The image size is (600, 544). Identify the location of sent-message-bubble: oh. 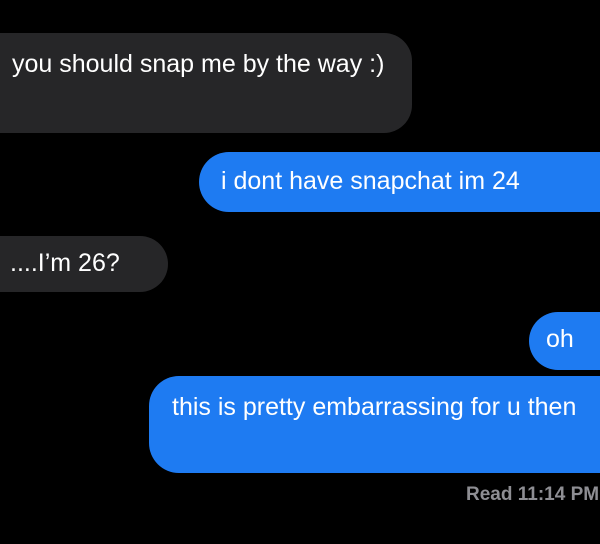
(564, 341).